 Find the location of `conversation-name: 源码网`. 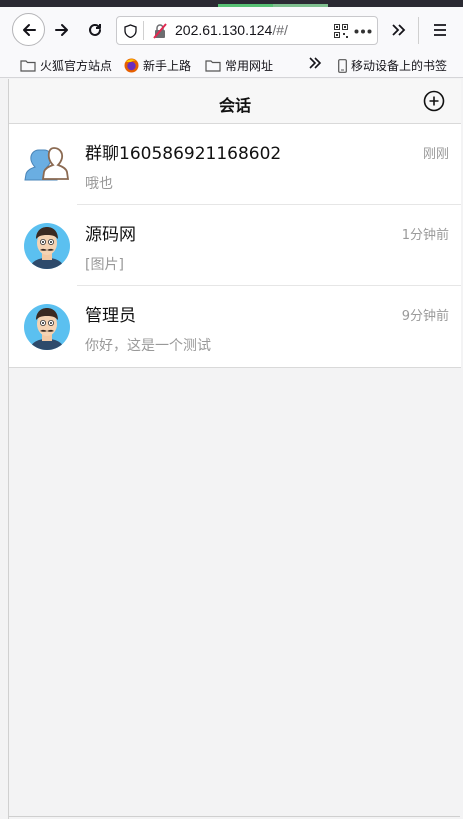

conversation-name: 源码网 is located at coordinates (110, 235).